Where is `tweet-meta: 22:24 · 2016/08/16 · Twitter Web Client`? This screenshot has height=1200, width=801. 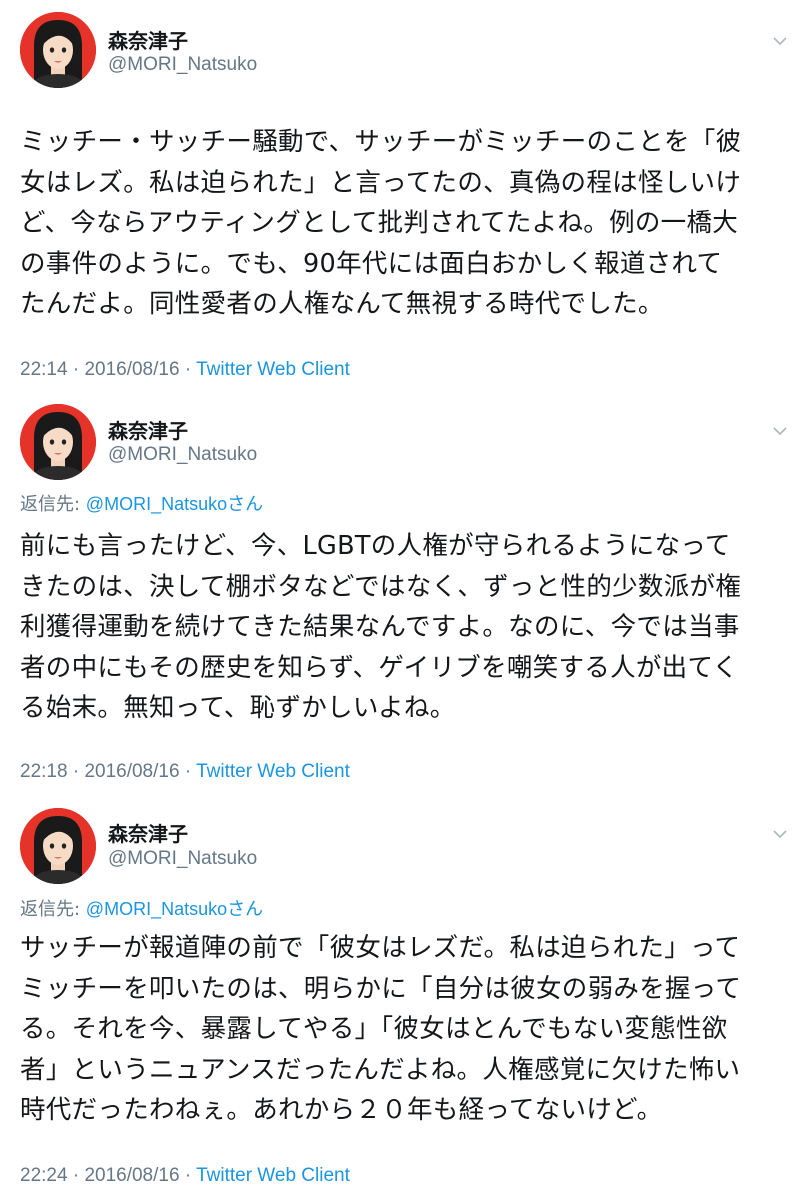
tweet-meta: 22:24 · 2016/08/16 · Twitter Web Client is located at coordinates (185, 1176).